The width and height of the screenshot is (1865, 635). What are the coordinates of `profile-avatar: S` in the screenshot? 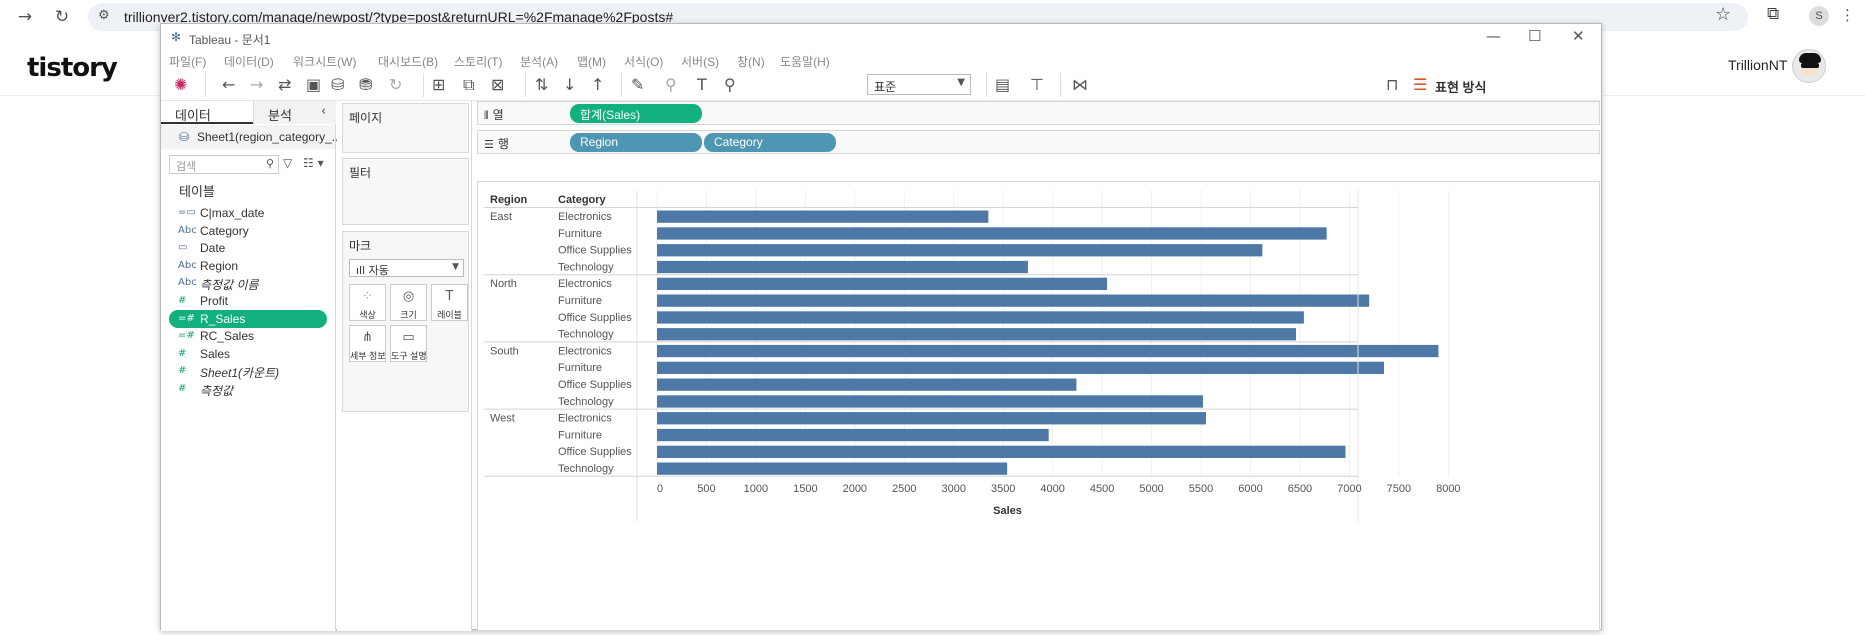 It's located at (1819, 16).